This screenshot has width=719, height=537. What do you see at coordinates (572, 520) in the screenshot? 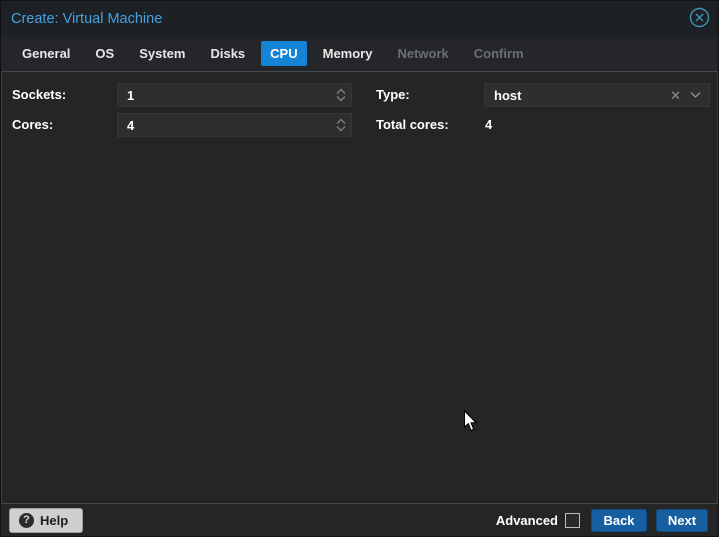
I see `advanced-checkbox` at bounding box center [572, 520].